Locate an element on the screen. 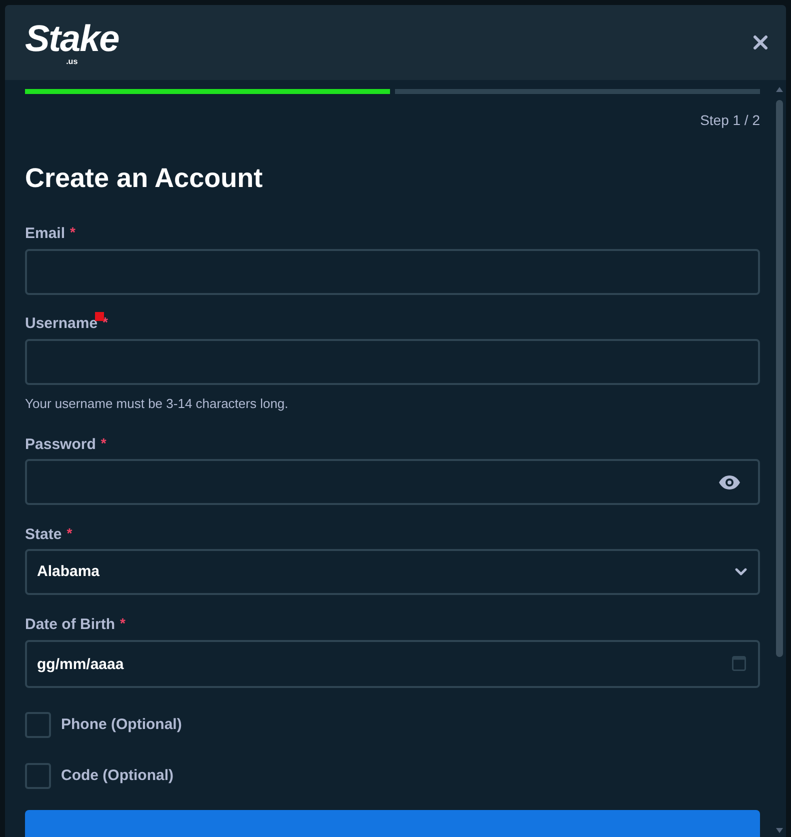 This screenshot has height=837, width=791. checkbox-label: Code (Optional) is located at coordinates (117, 776).